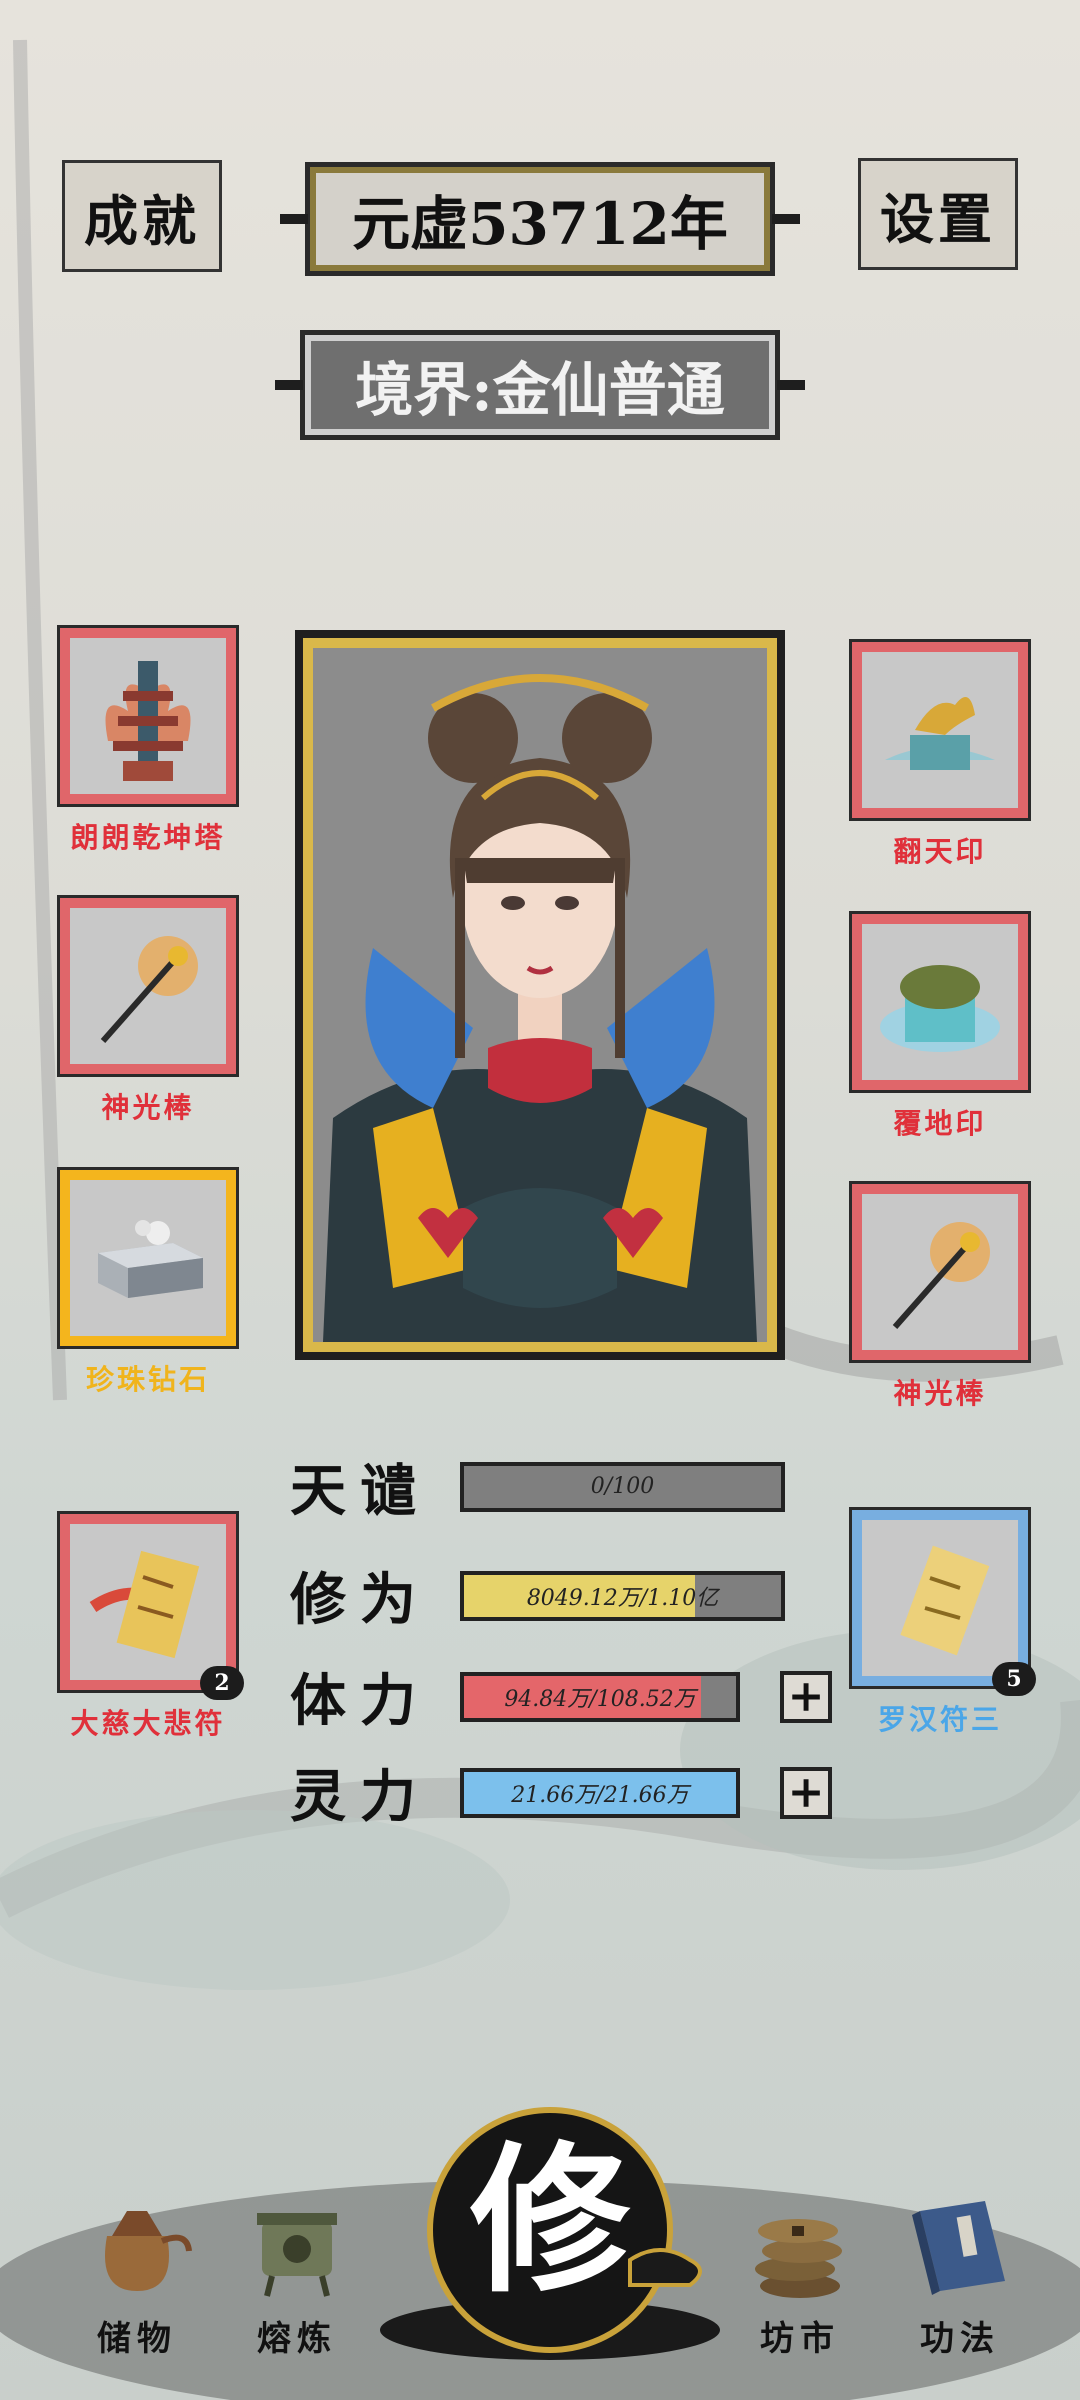 The width and height of the screenshot is (1080, 2400). I want to click on item-frame: 2, so click(150, 1605).